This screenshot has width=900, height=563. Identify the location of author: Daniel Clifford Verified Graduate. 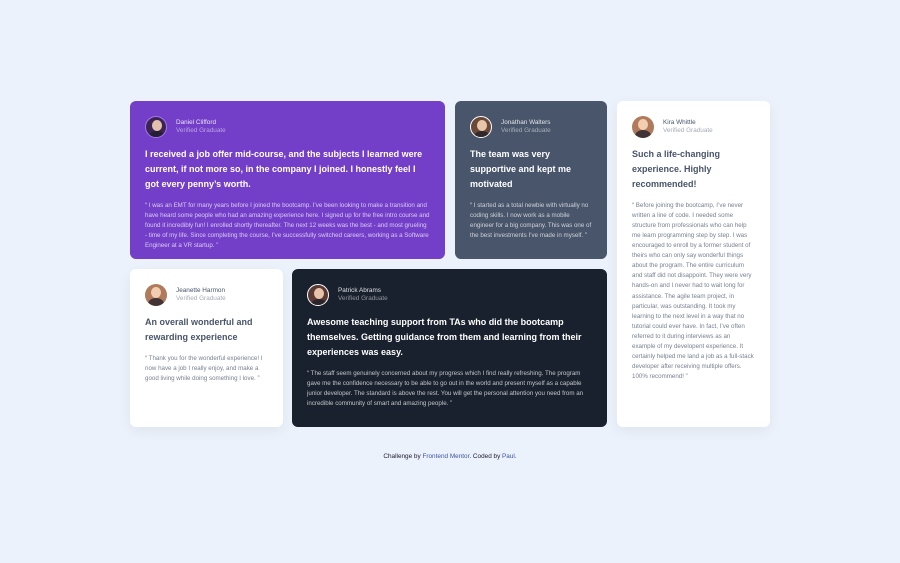
(201, 127).